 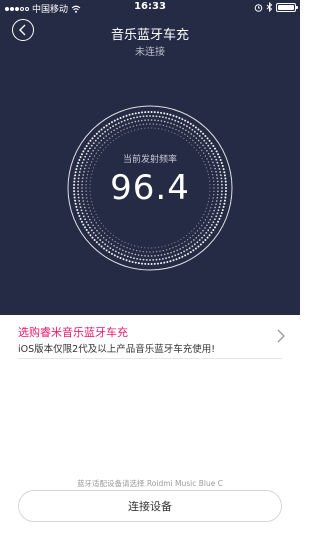 What do you see at coordinates (269, 7) in the screenshot?
I see `bluetooth-icon` at bounding box center [269, 7].